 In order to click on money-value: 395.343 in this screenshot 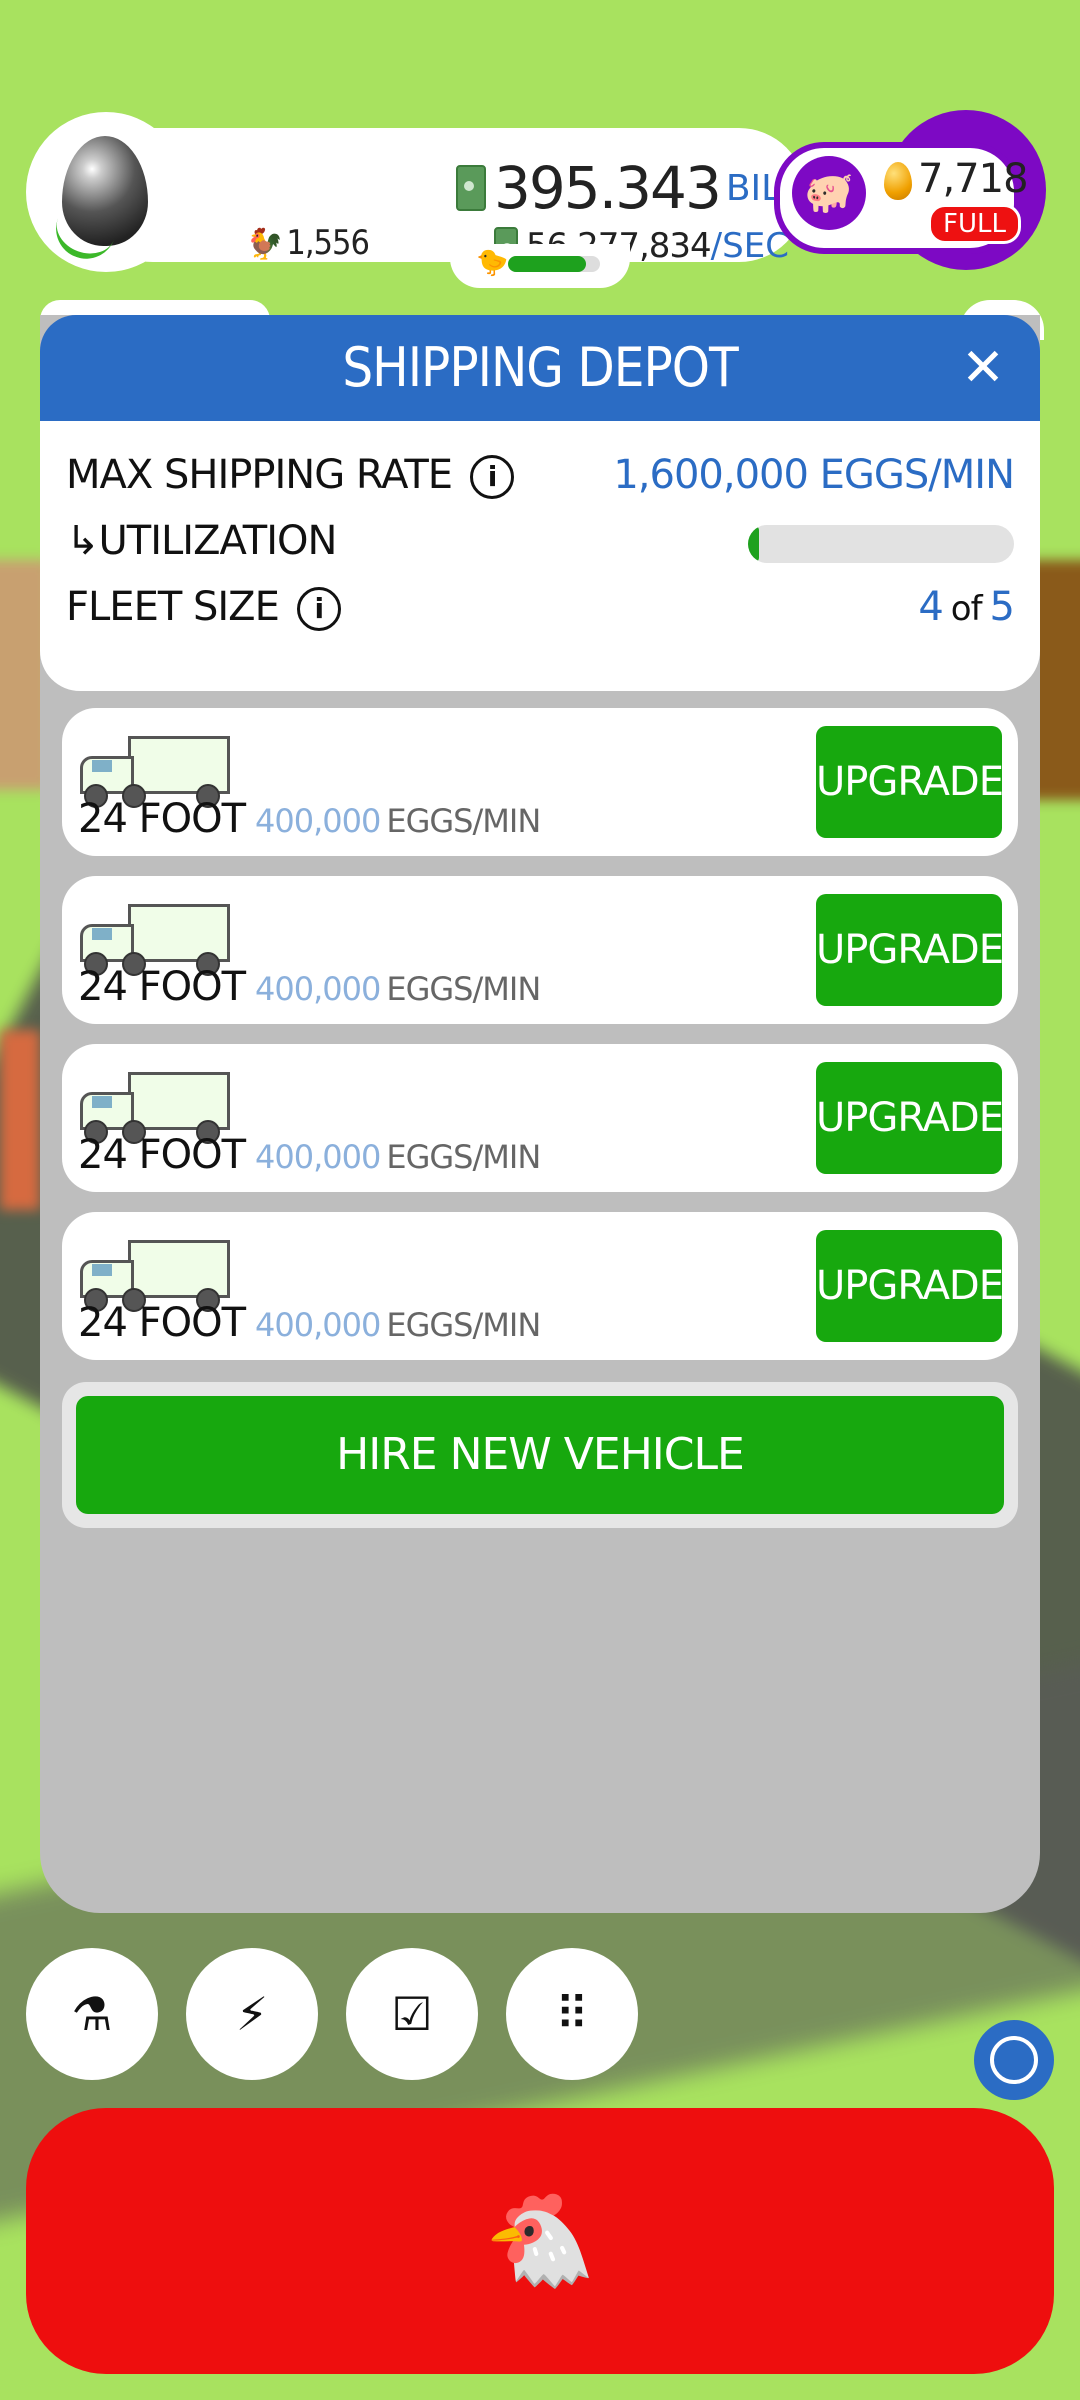, I will do `click(608, 188)`.